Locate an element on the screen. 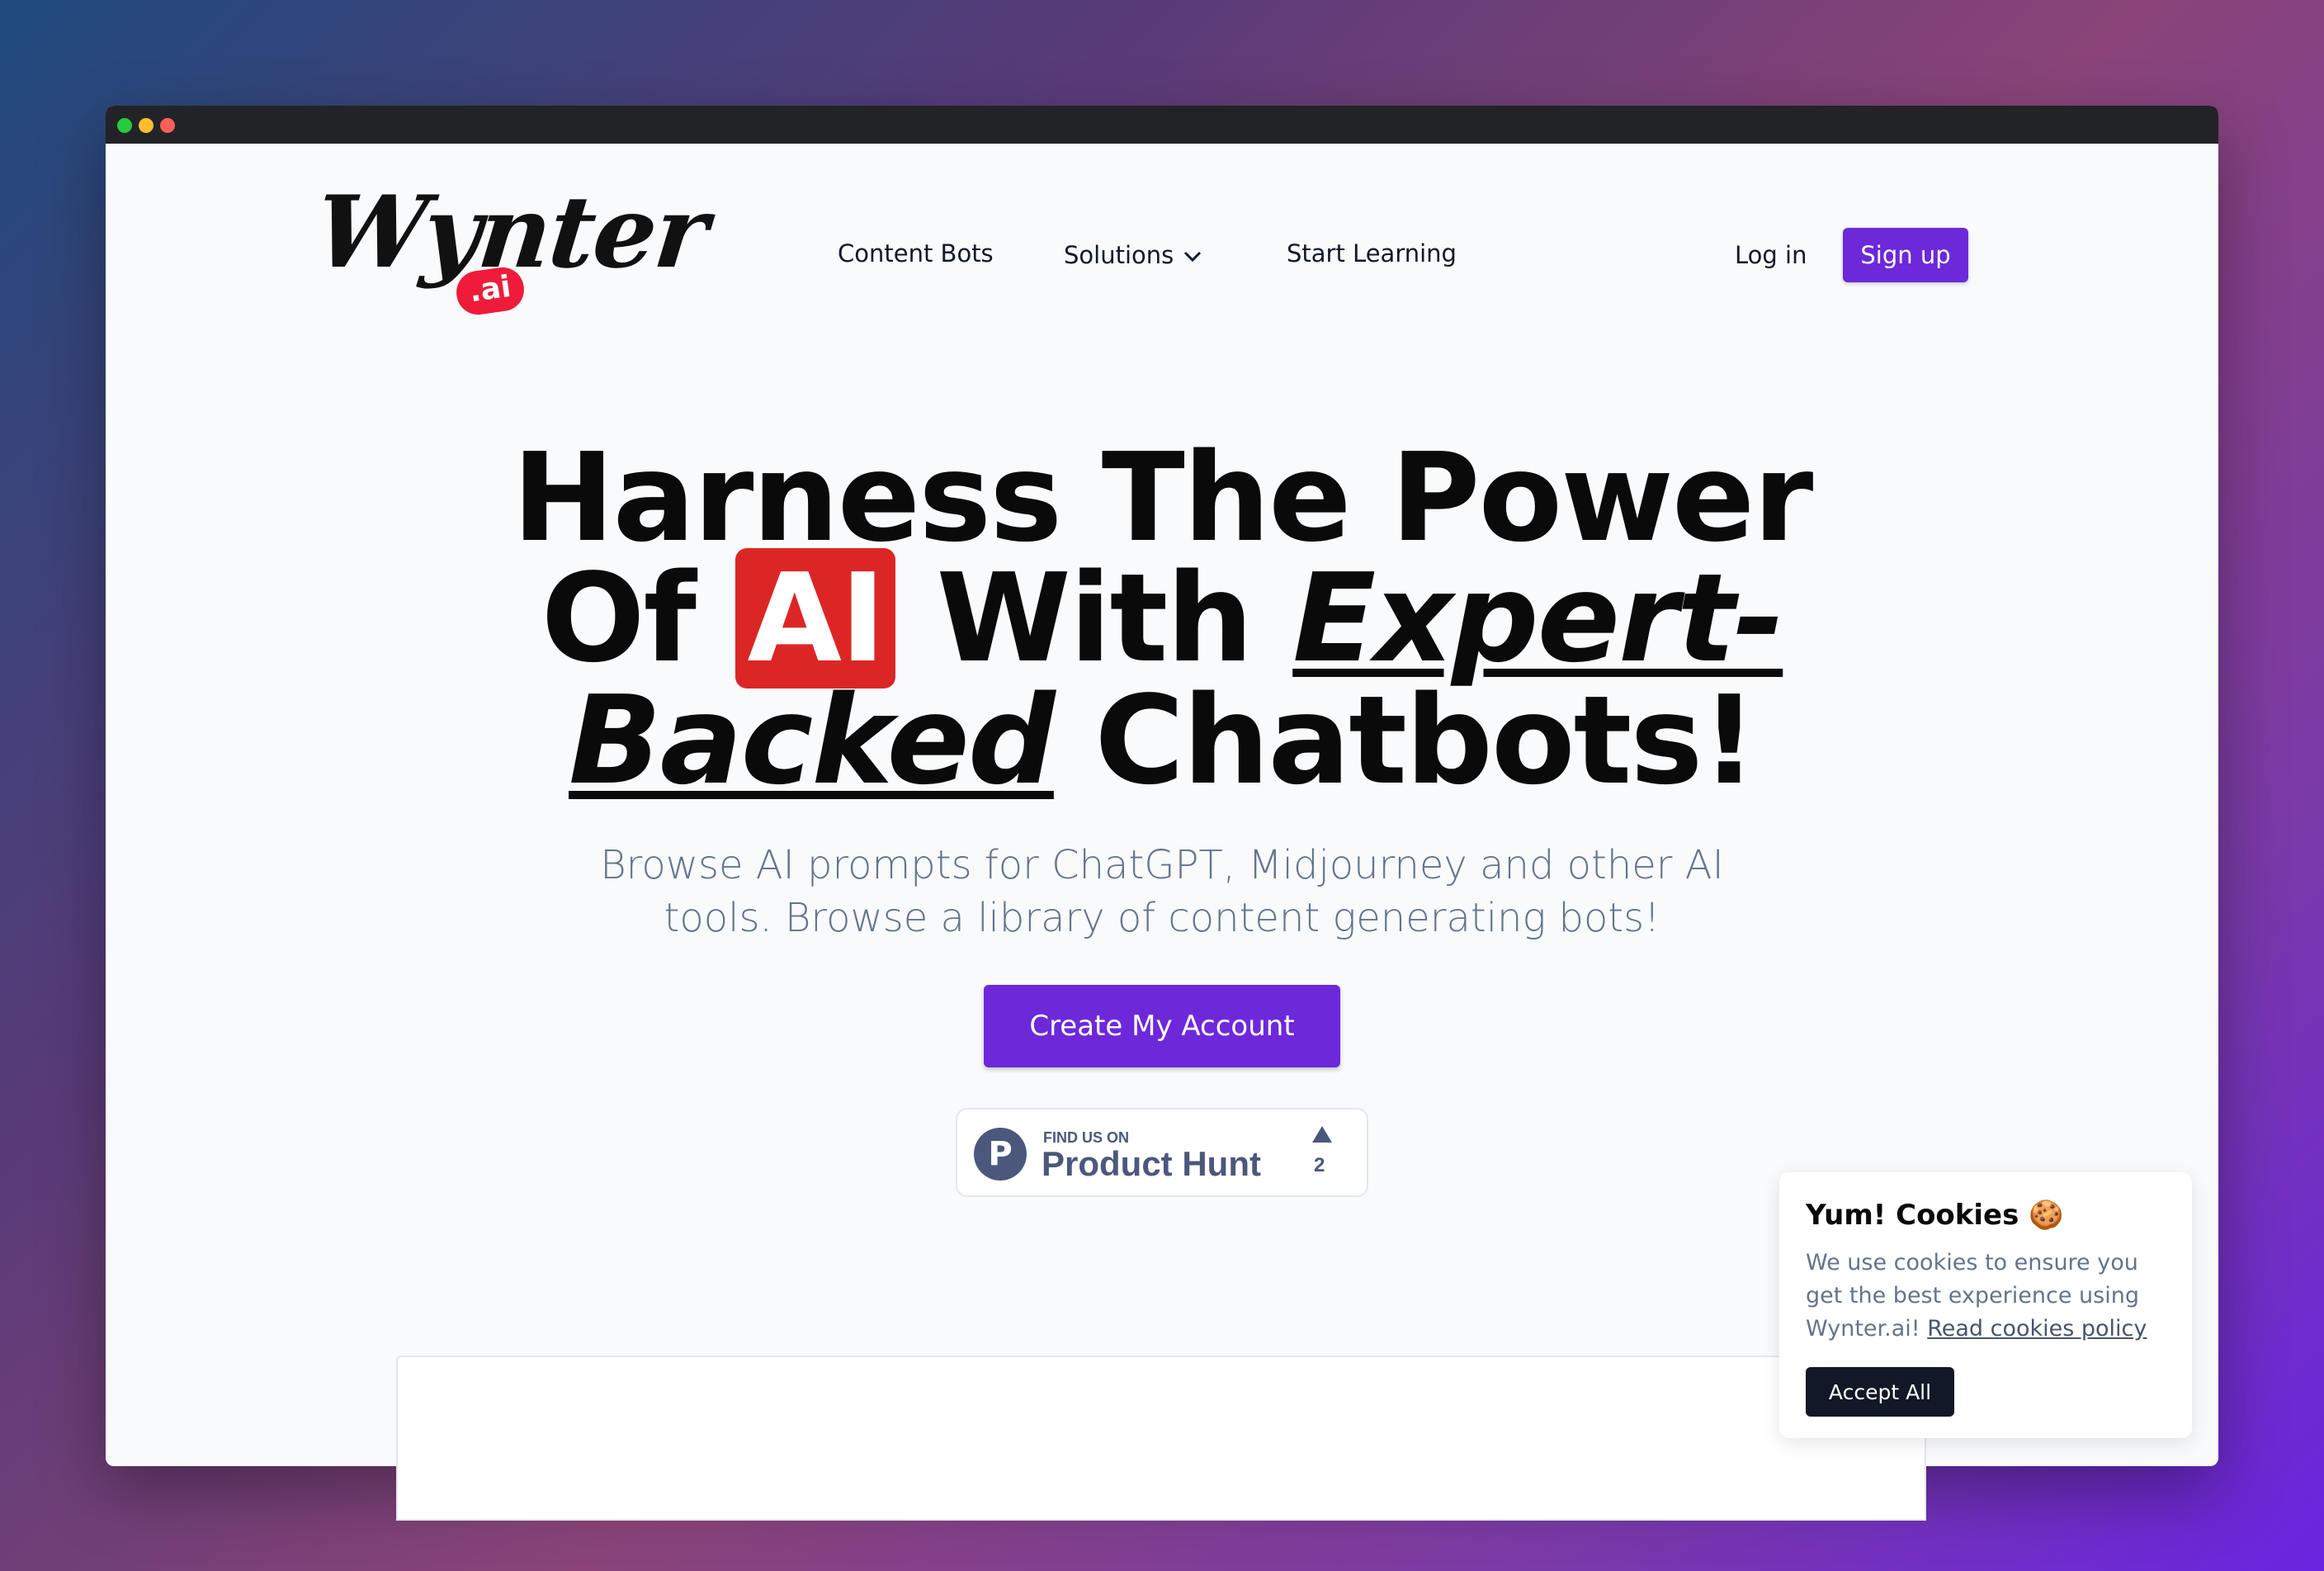  upvote-arrow-icon is located at coordinates (1322, 1134).